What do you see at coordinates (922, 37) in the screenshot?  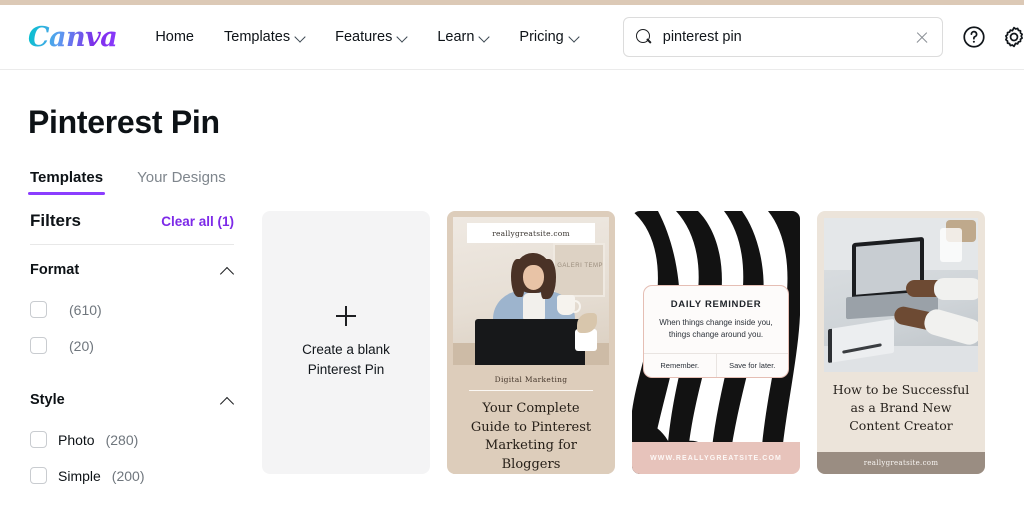 I see `close-icon` at bounding box center [922, 37].